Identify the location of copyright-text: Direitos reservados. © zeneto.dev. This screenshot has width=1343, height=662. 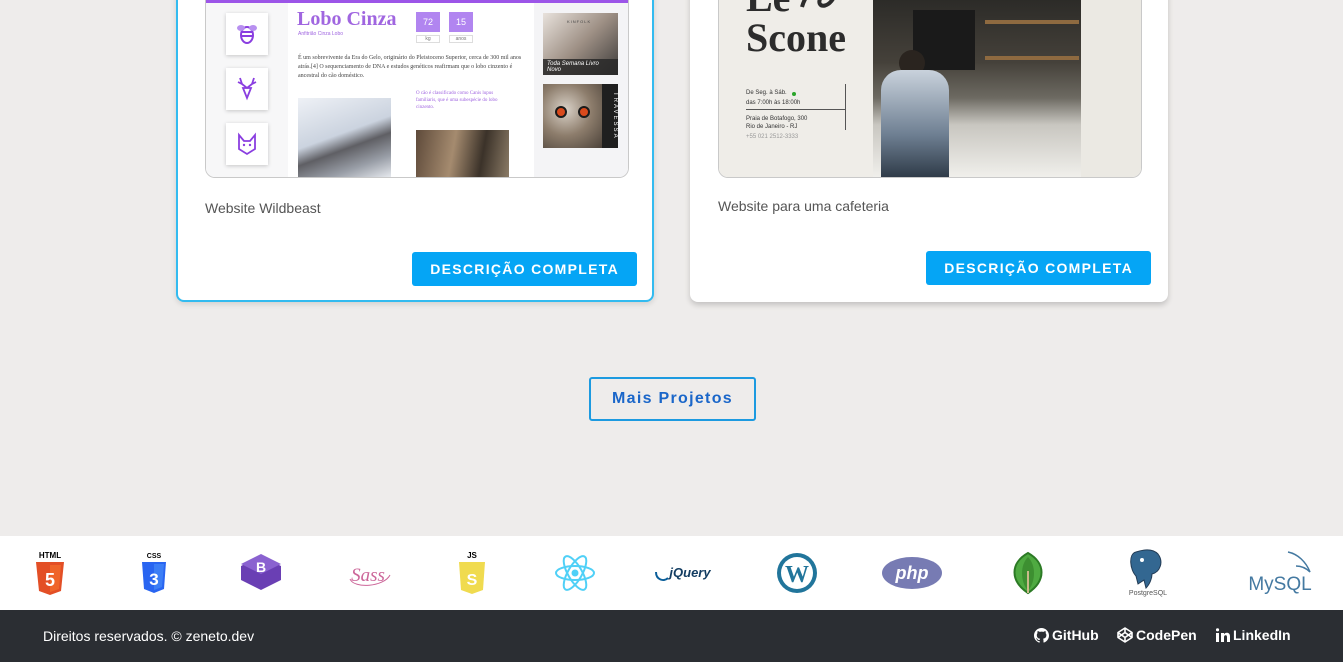
(149, 636).